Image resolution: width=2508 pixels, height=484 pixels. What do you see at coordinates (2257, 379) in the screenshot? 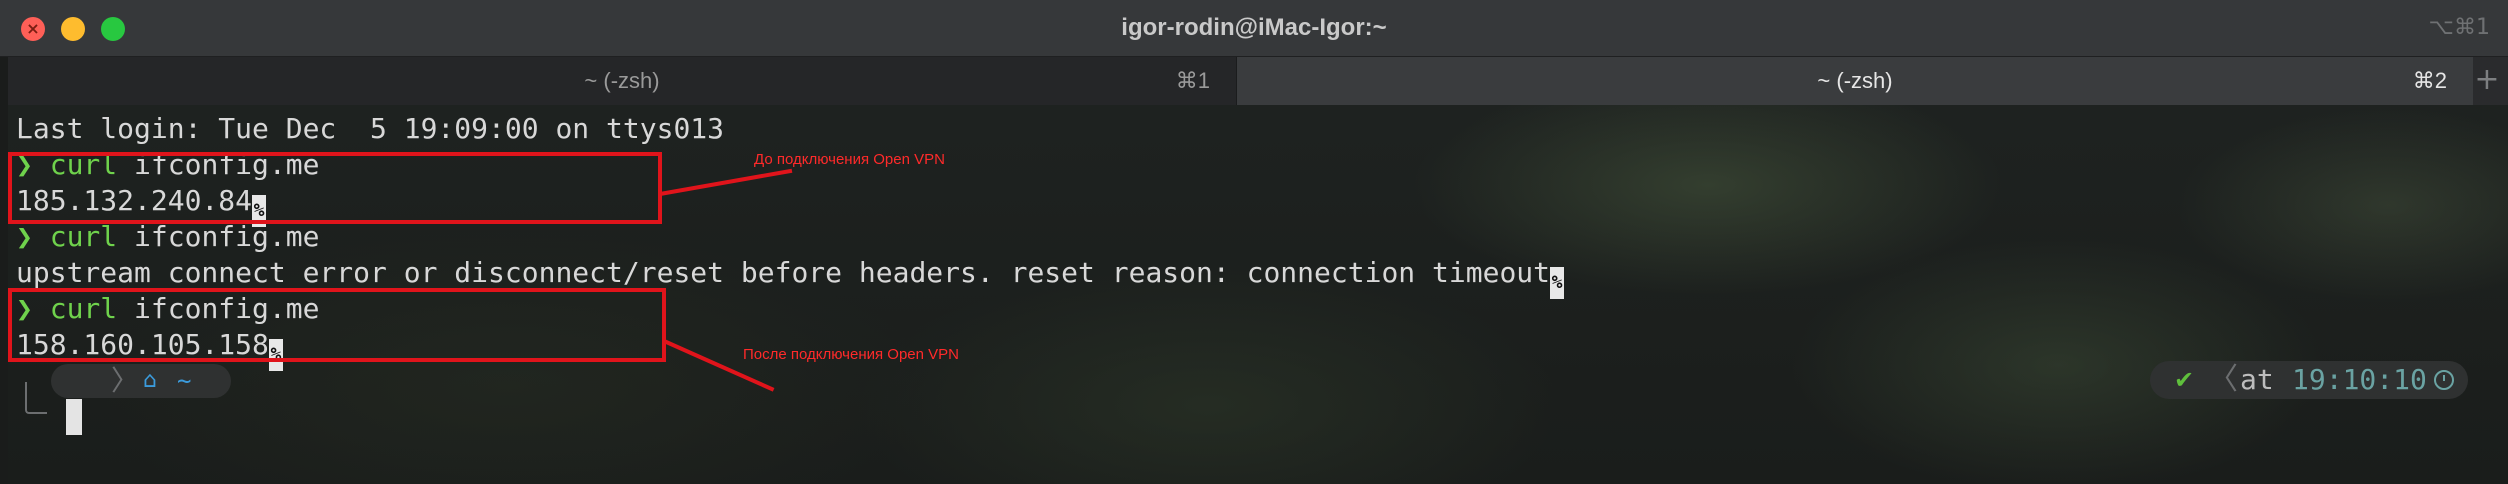
I see `at-label: at` at bounding box center [2257, 379].